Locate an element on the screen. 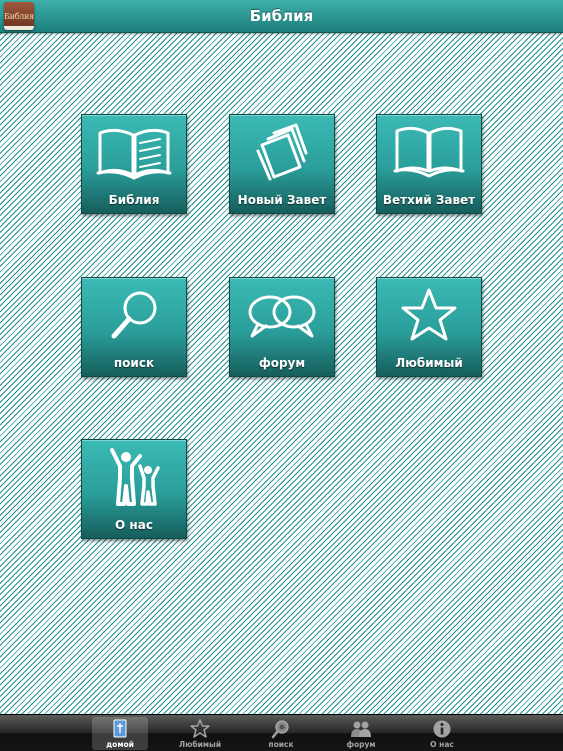 Image resolution: width=563 pixels, height=751 pixels. tile-about: О нас is located at coordinates (134, 489).